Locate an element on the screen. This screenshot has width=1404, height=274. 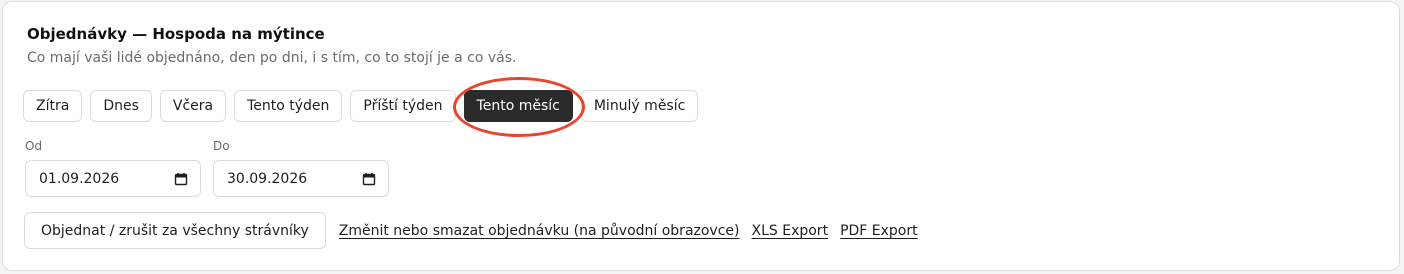
date-from-label: Od is located at coordinates (34, 146).